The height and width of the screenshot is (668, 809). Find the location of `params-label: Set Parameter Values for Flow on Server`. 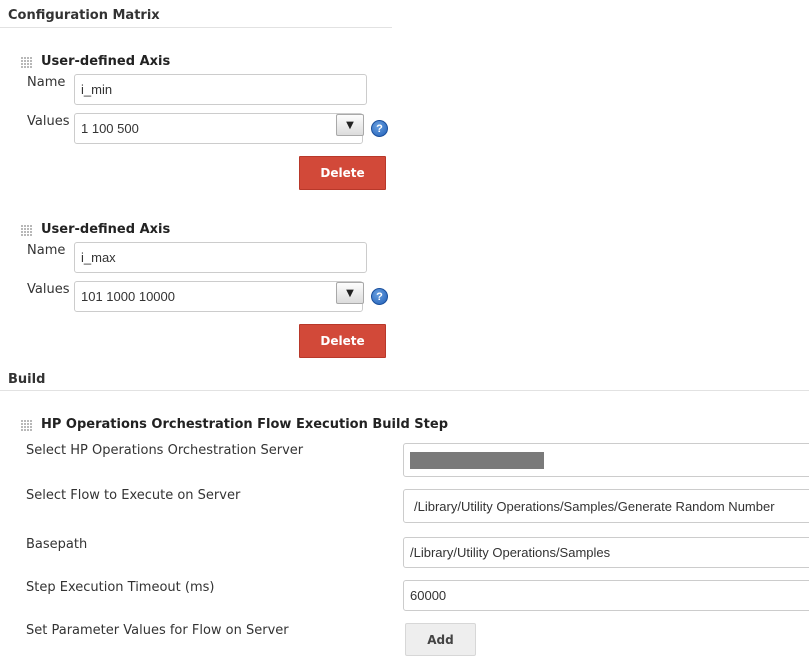

params-label: Set Parameter Values for Flow on Server is located at coordinates (157, 630).